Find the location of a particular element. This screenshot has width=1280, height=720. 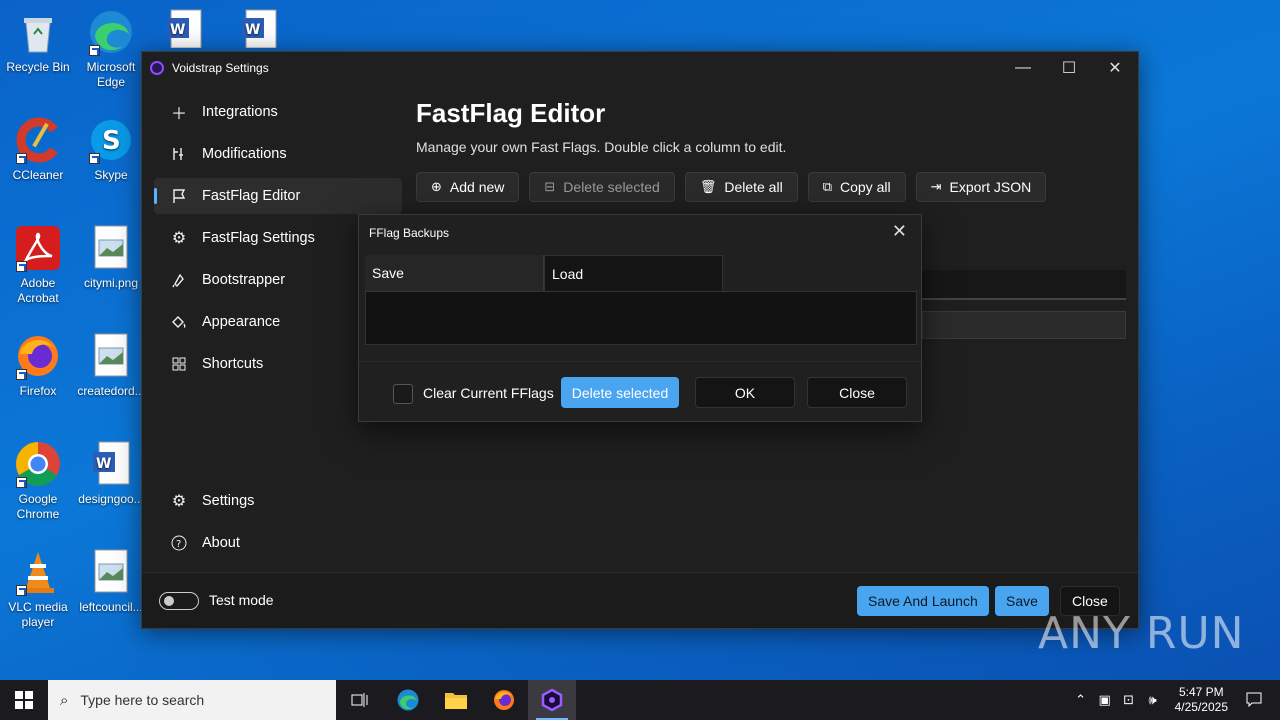

desktop-icon-vlc: VLC media player is located at coordinates (38, 589).